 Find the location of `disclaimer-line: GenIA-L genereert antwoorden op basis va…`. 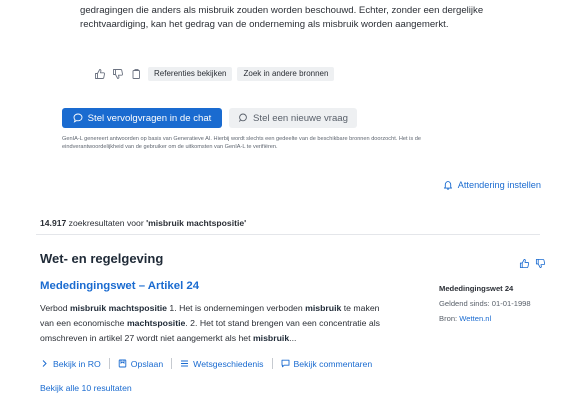

disclaimer-line: GenIA-L genereert antwoorden op basis va… is located at coordinates (241, 139).